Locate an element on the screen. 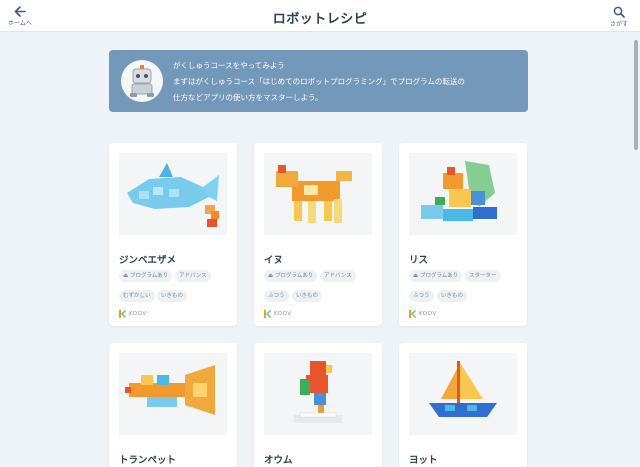  parrot-image is located at coordinates (318, 394).